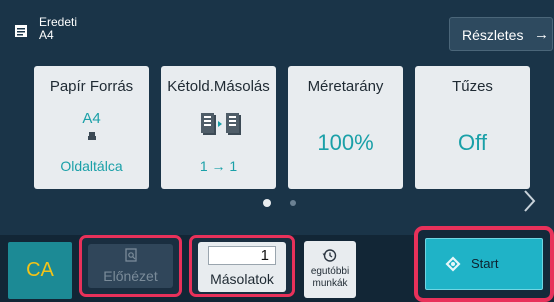 The height and width of the screenshot is (302, 554). I want to click on tile-staple-title: Tűzes, so click(472, 86).